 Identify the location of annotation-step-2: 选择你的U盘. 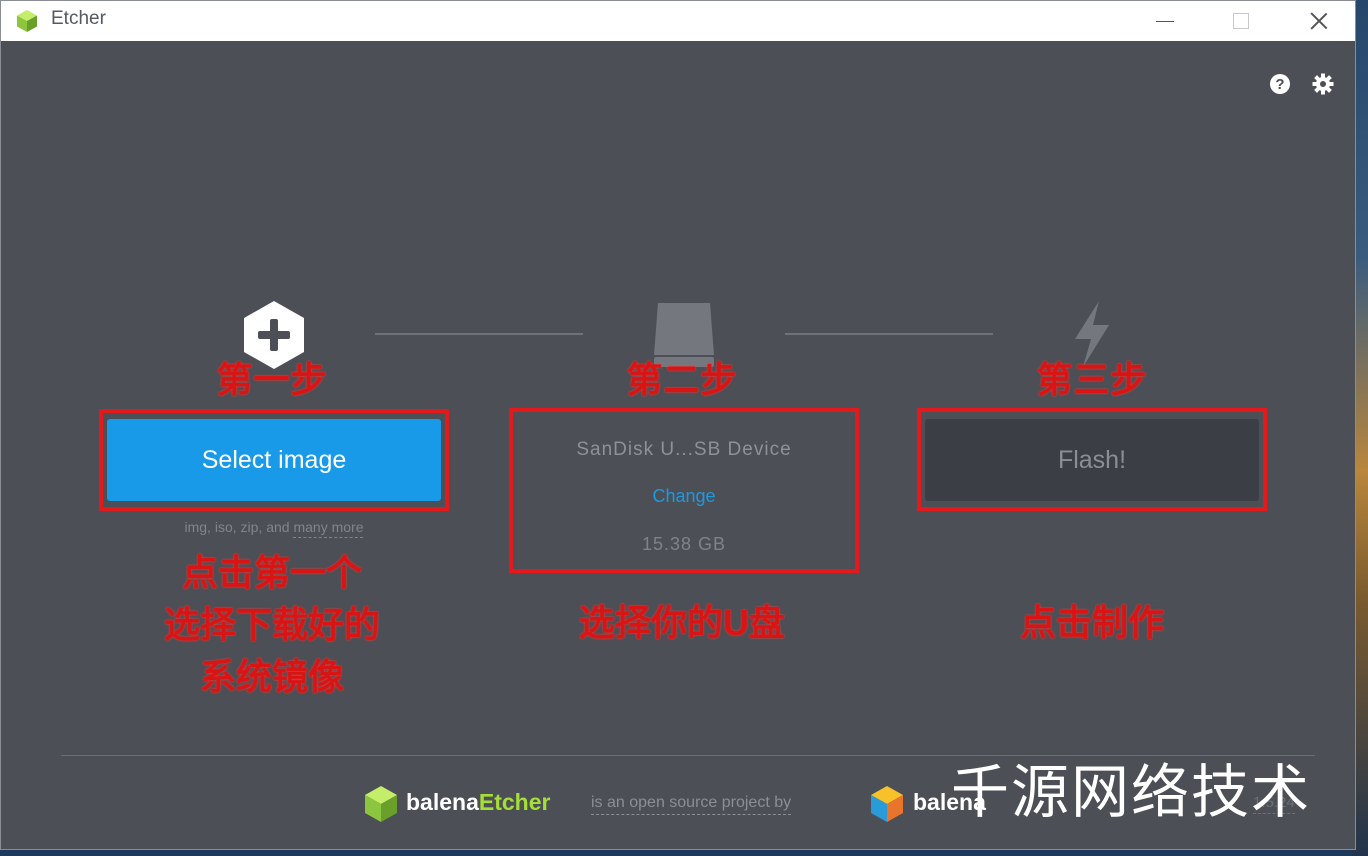
(682, 622).